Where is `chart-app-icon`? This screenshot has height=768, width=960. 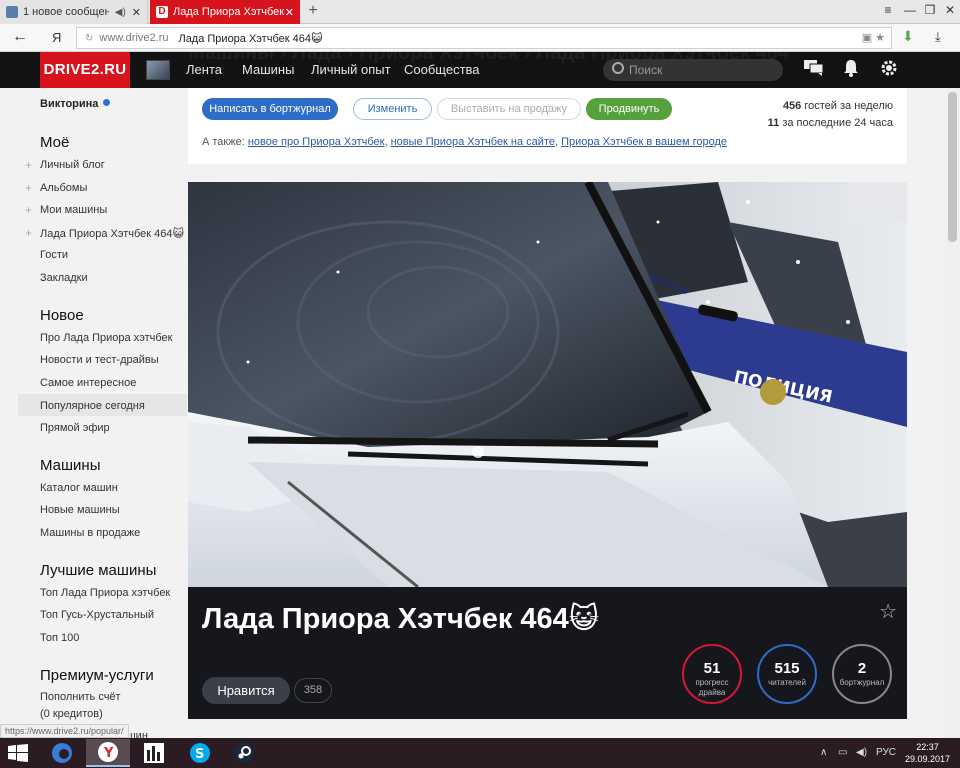
chart-app-icon is located at coordinates (154, 753).